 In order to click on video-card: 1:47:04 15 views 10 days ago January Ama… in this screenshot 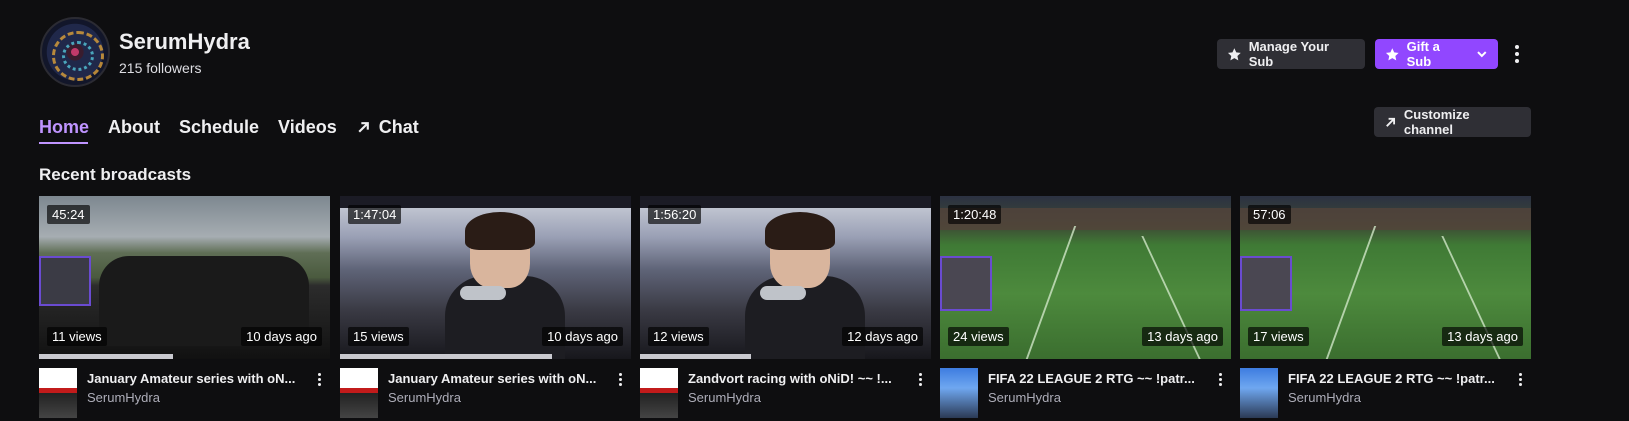, I will do `click(485, 307)`.